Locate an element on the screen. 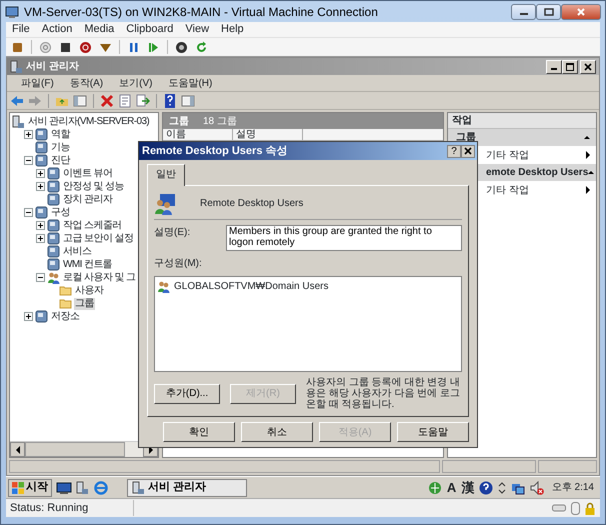 The height and width of the screenshot is (525, 606). tree-item: 이벤트 뷰어 is located at coordinates (88, 174).